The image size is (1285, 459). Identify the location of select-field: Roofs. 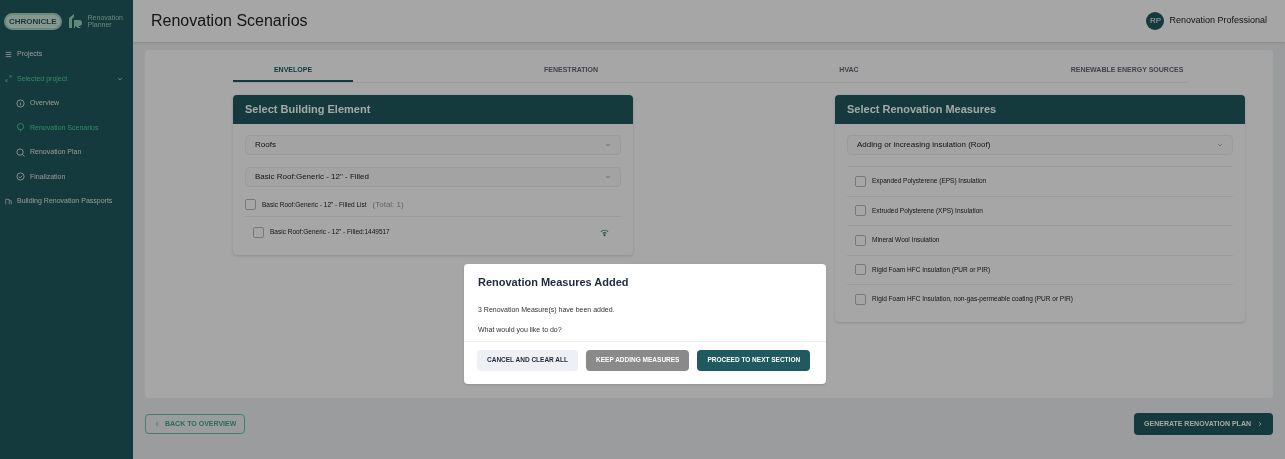
(433, 145).